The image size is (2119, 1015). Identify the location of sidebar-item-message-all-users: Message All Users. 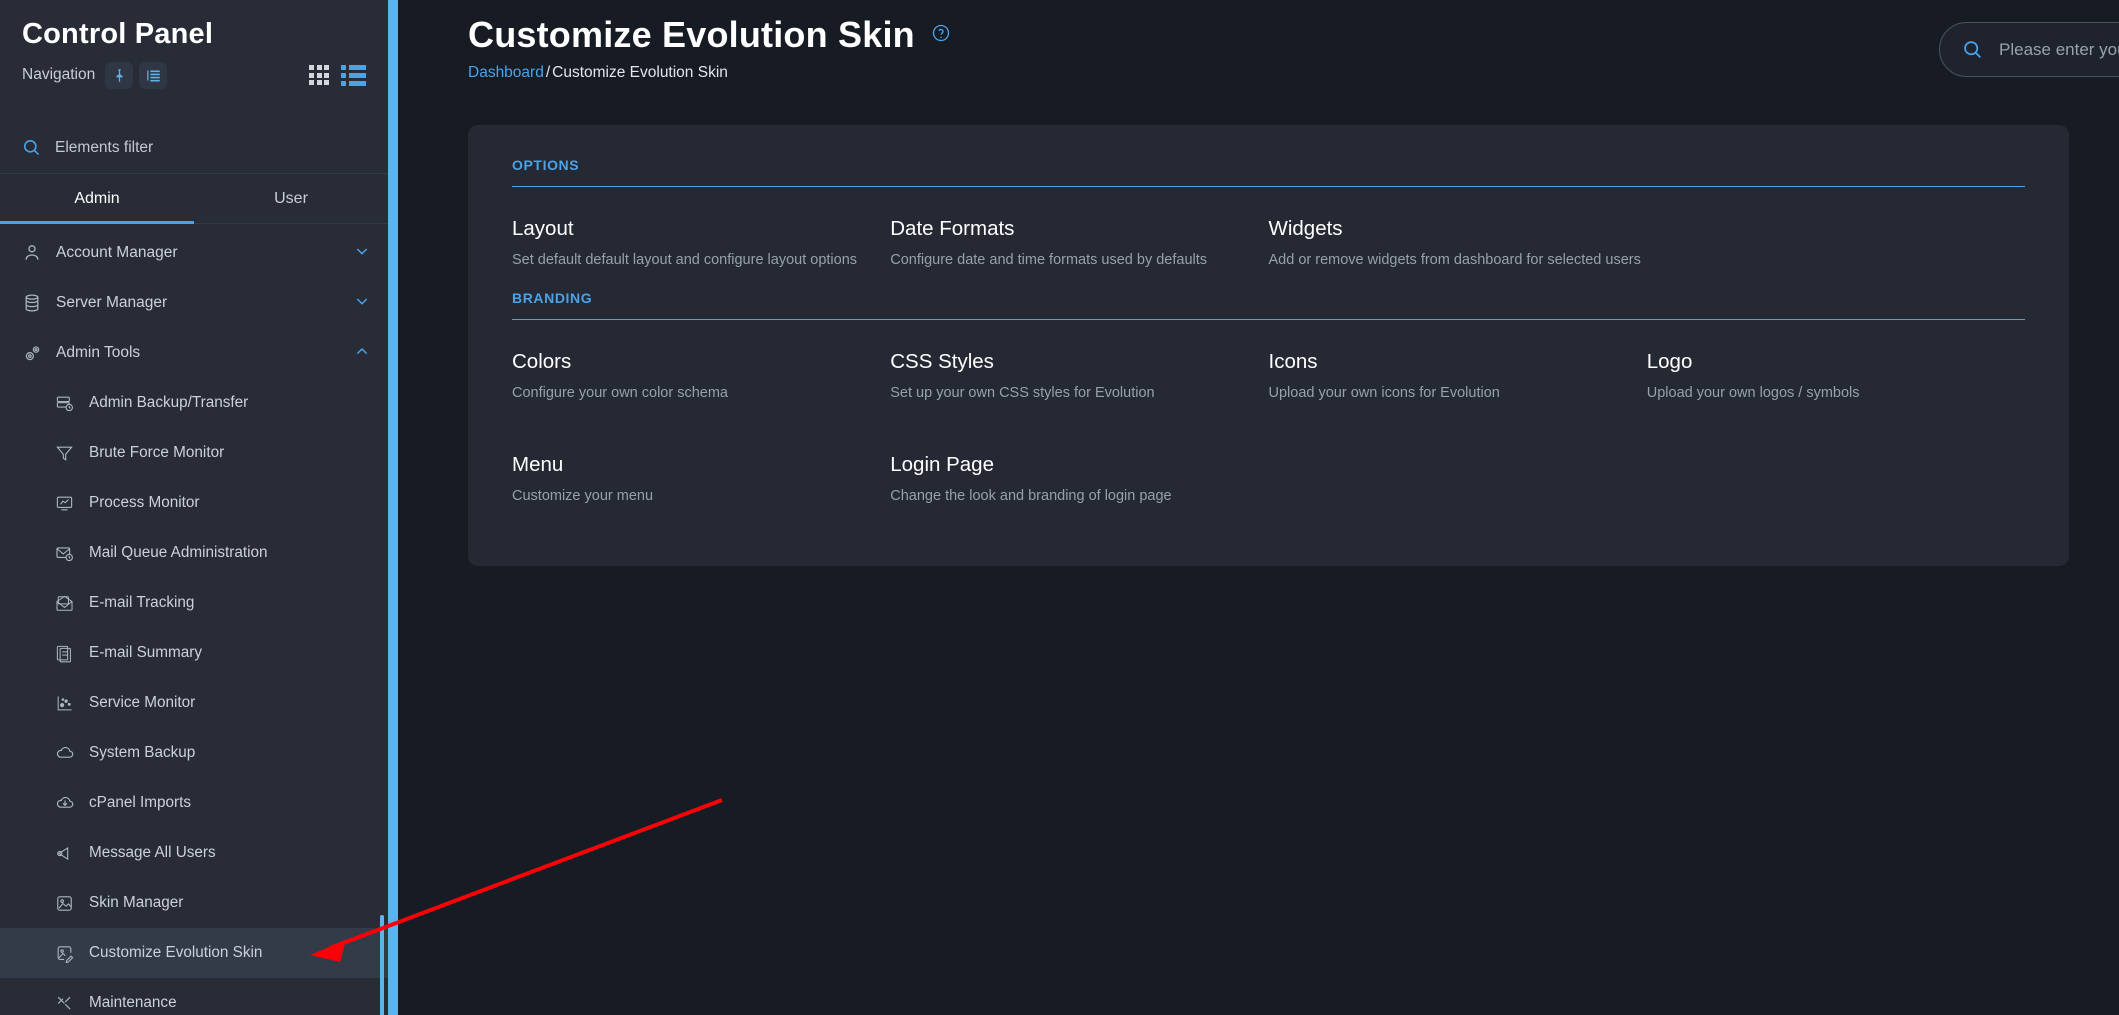
(194, 853).